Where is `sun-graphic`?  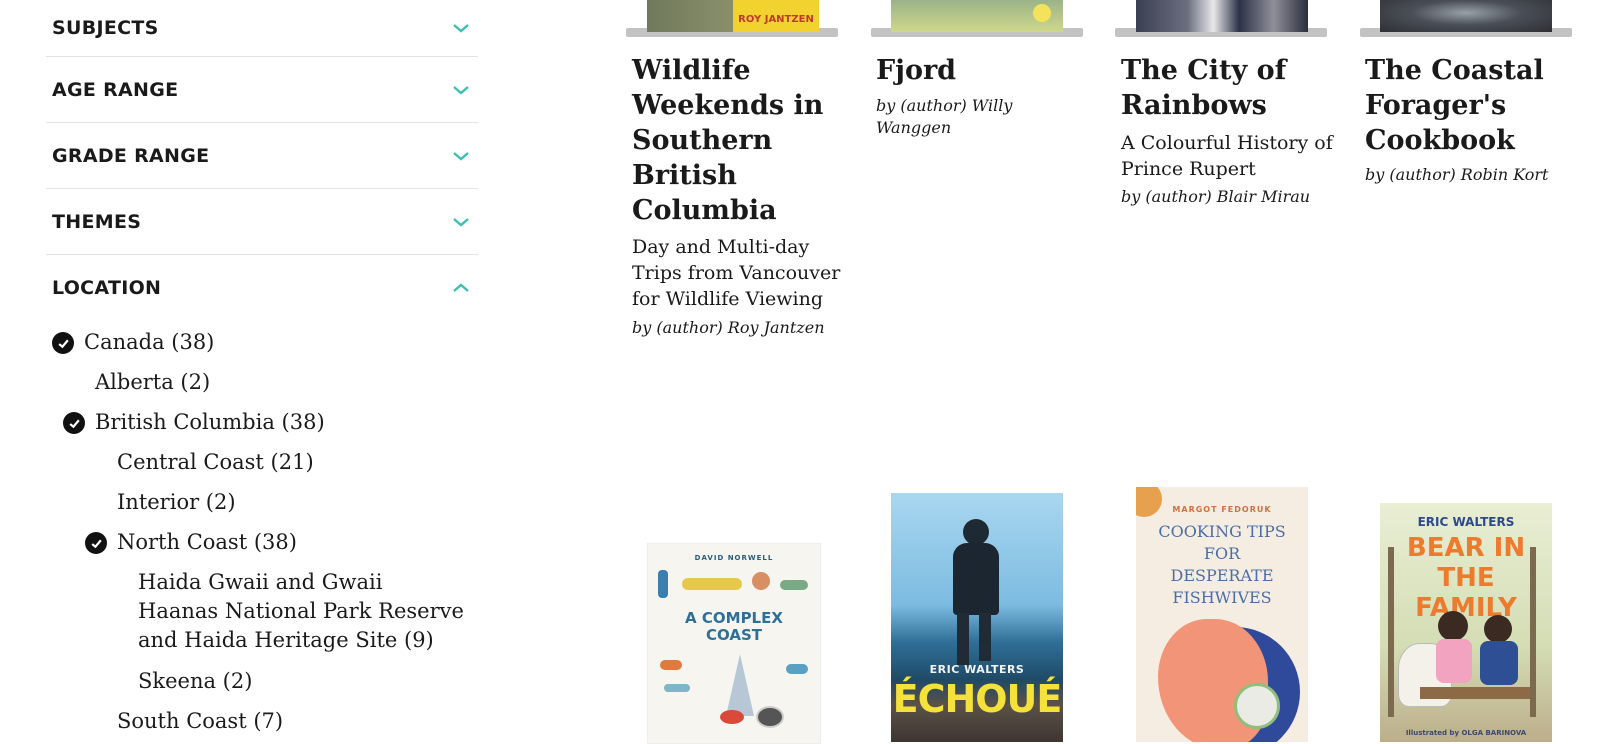 sun-graphic is located at coordinates (1042, 13).